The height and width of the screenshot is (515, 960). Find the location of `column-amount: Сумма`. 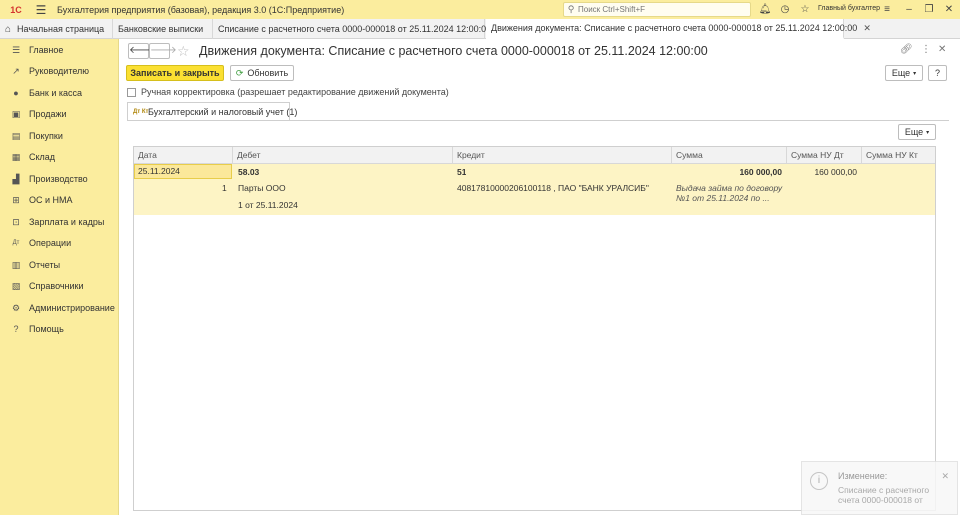

column-amount: Сумма is located at coordinates (729, 155).